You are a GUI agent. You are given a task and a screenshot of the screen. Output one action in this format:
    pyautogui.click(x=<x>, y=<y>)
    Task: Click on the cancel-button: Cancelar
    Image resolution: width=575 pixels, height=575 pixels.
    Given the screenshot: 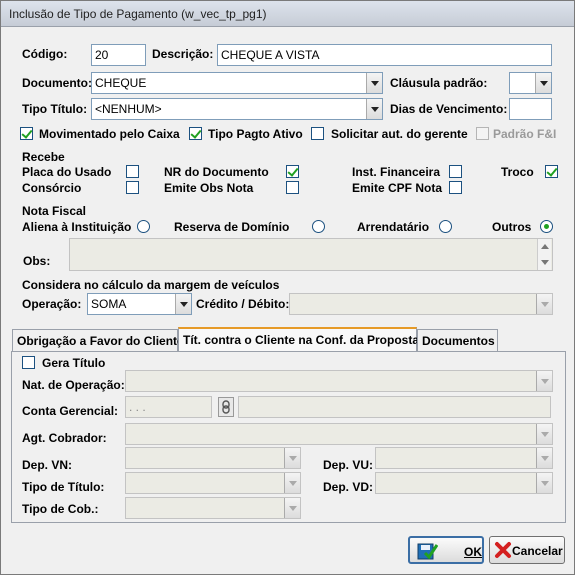 What is the action you would take?
    pyautogui.click(x=527, y=550)
    